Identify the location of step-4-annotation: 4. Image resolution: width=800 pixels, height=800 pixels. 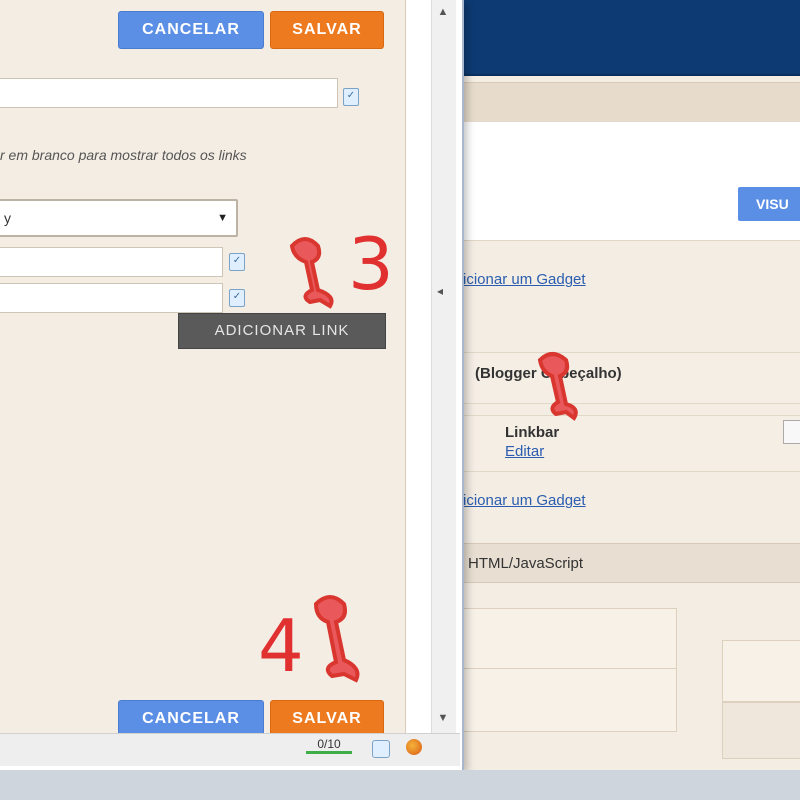
(281, 646).